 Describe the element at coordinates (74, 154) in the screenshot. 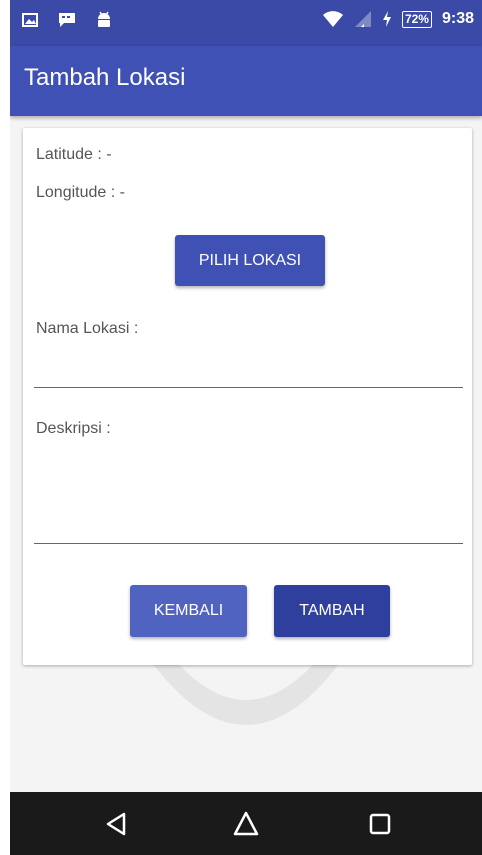

I see `latitude-label: Latitude : -` at that location.